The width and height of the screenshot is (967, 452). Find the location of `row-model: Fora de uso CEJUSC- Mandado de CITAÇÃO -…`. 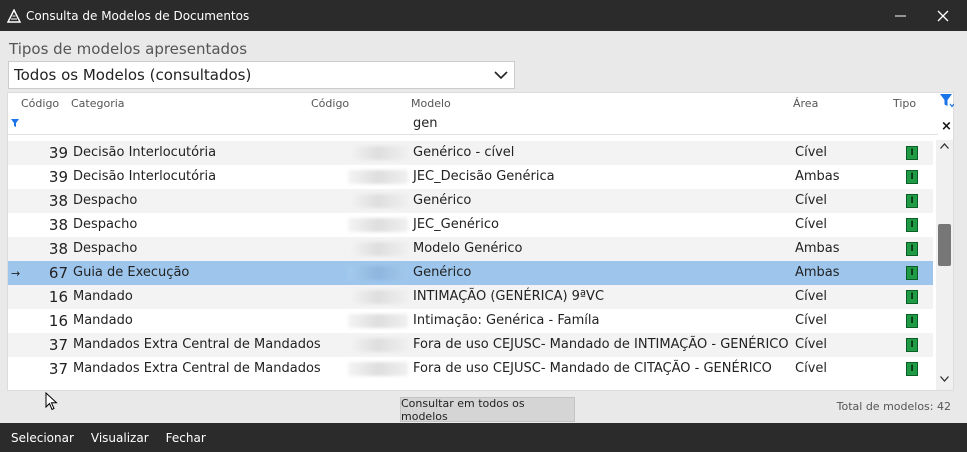

row-model: Fora de uso CEJUSC- Mandado de CITAÇÃO -… is located at coordinates (592, 368).